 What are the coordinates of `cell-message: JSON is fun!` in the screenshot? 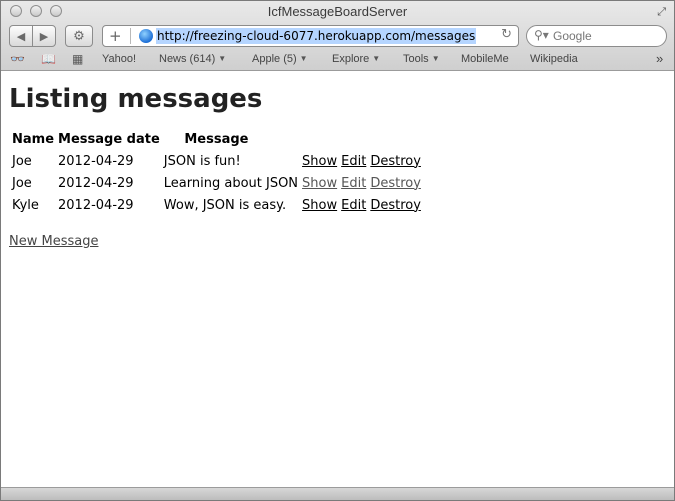 It's located at (202, 161).